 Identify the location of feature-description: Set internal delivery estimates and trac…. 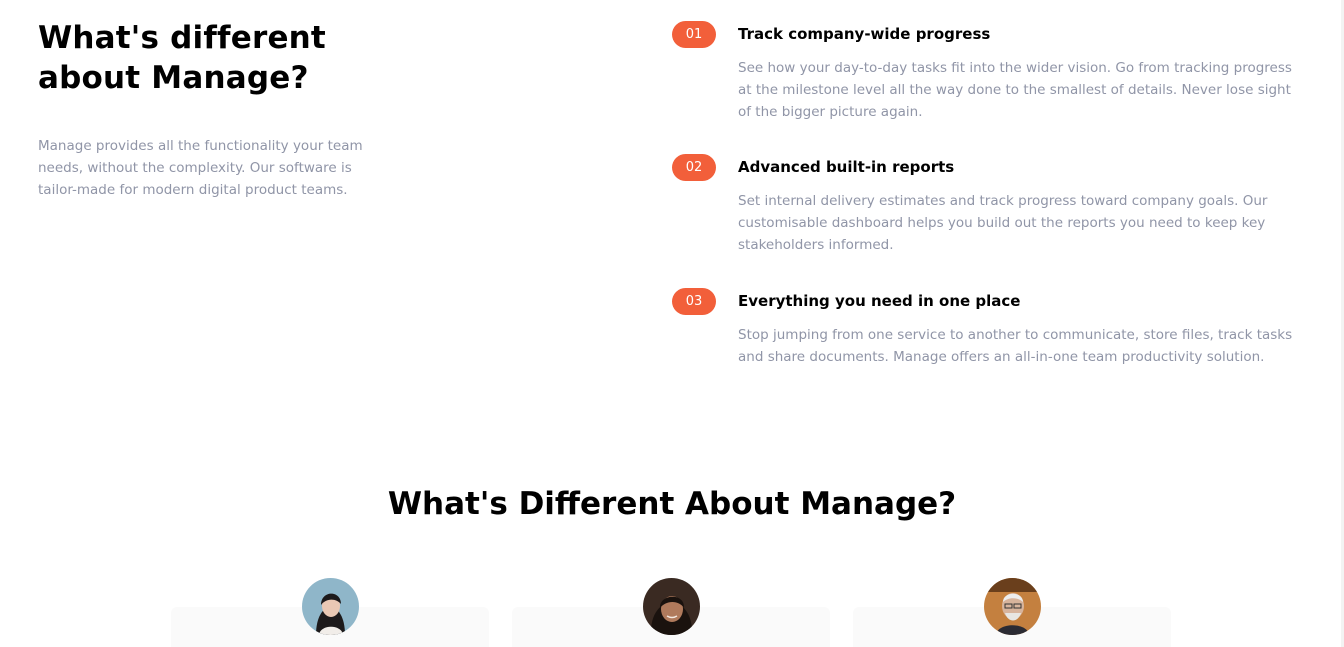
(1003, 223).